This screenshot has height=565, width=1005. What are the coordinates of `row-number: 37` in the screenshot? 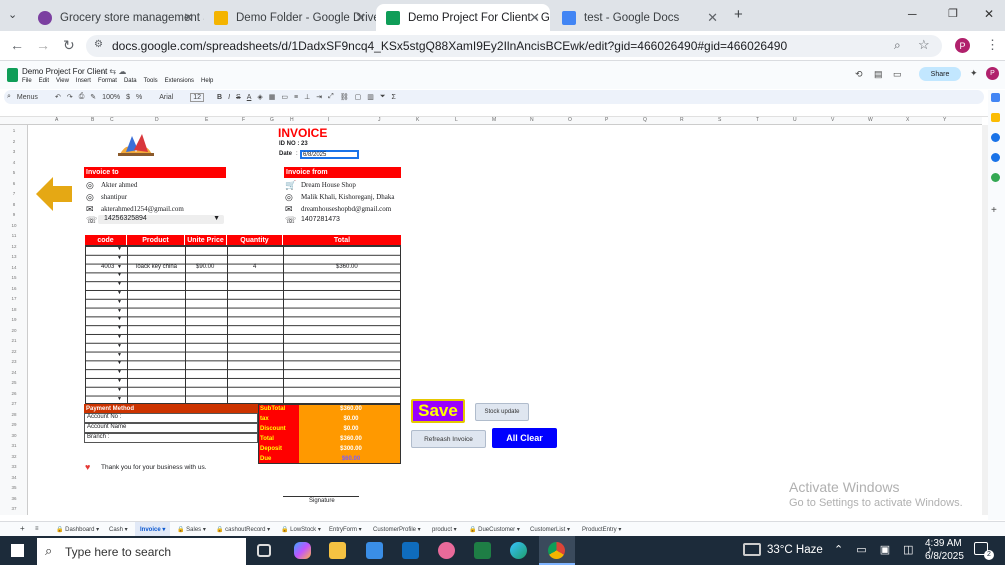 It's located at (14, 508).